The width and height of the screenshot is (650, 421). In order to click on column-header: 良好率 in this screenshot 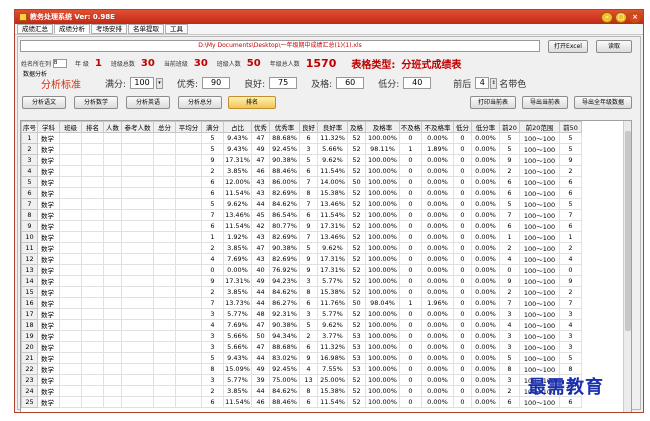, I will do `click(332, 127)`.